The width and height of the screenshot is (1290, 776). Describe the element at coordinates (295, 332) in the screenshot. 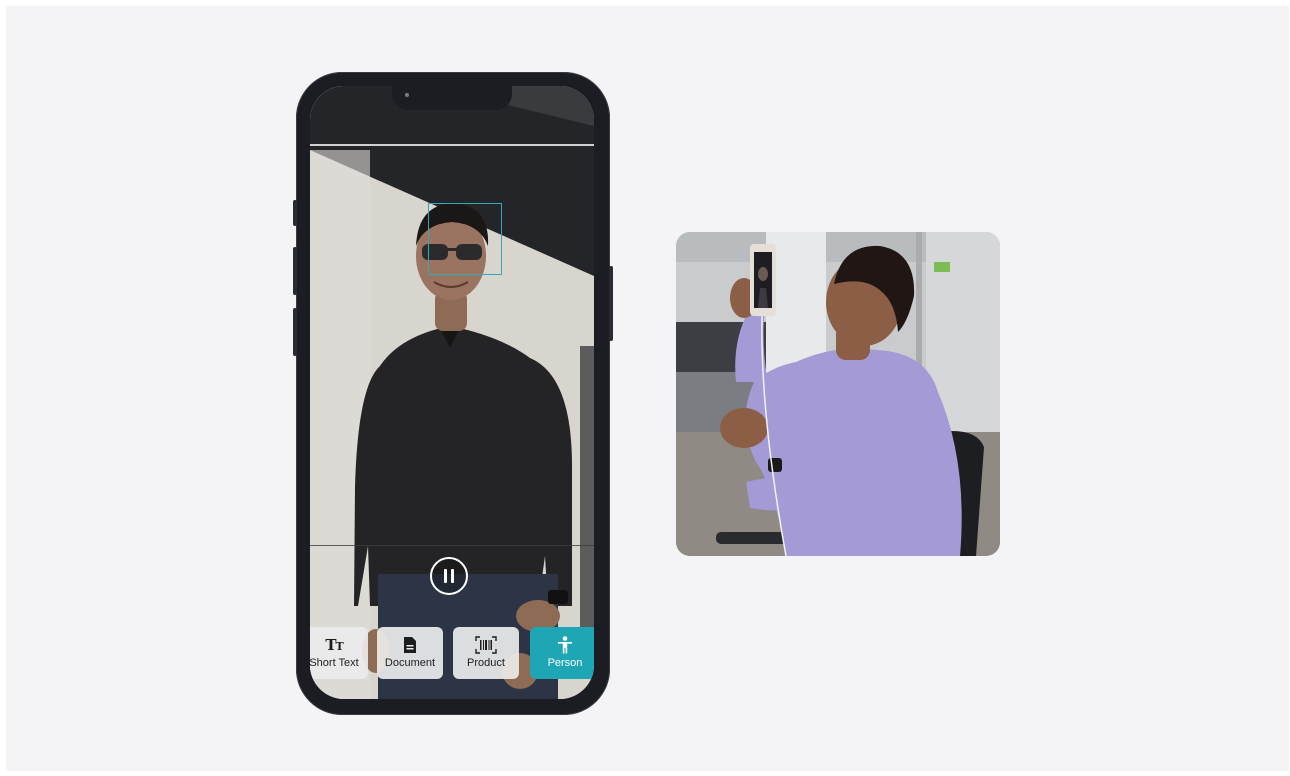

I see `volume-down-button` at that location.